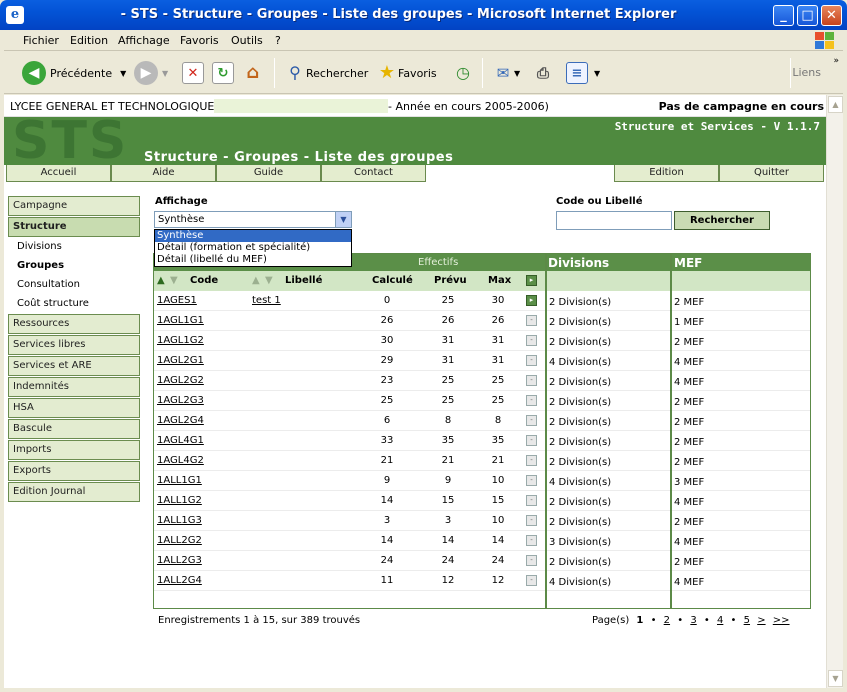 Image resolution: width=847 pixels, height=692 pixels. What do you see at coordinates (53, 303) in the screenshot?
I see `sidebar-sub-cout-structure: Coût structure` at bounding box center [53, 303].